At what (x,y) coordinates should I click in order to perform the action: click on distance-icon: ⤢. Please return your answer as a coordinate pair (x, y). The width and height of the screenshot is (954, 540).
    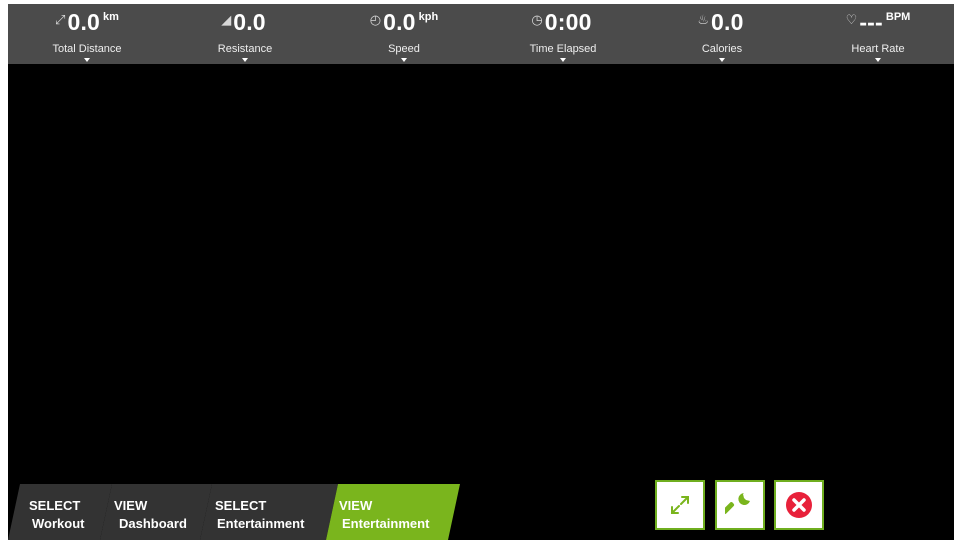
    Looking at the image, I should click on (60, 19).